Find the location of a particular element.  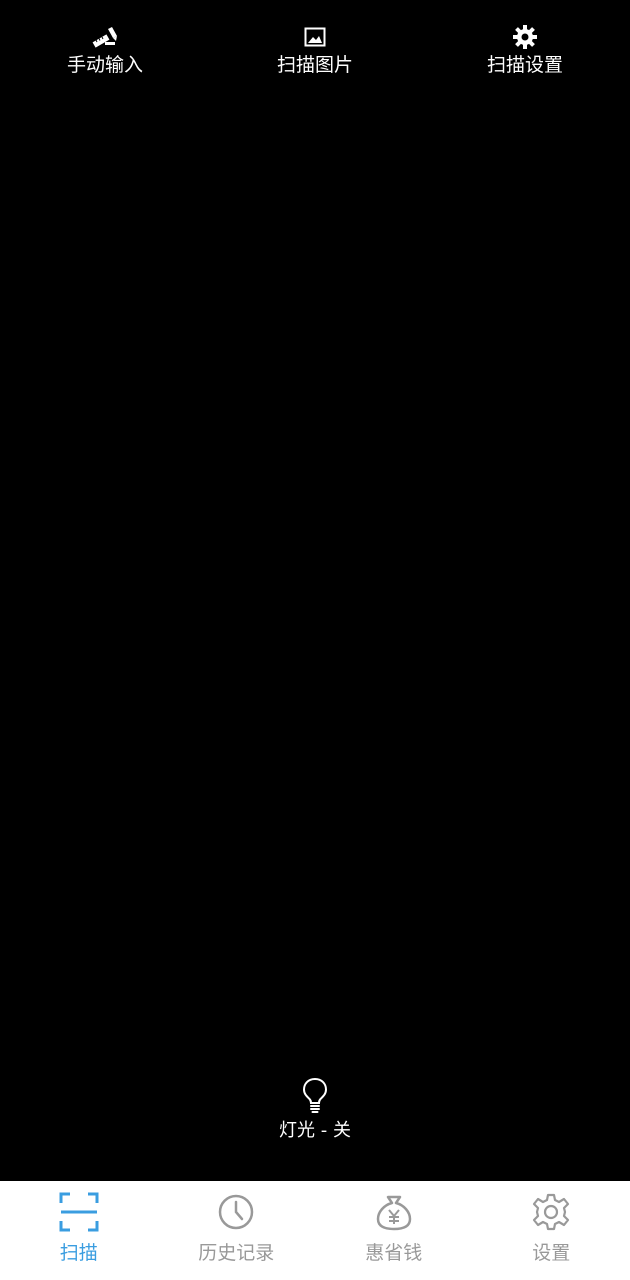

scan-image-label: 扫描图片 is located at coordinates (314, 65).